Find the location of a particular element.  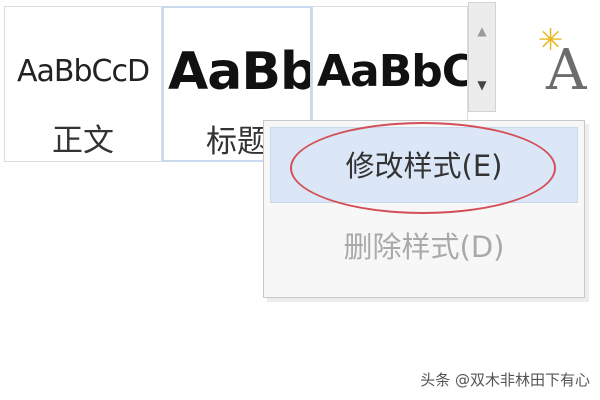

style-preview-text: AaBb is located at coordinates (239, 72).